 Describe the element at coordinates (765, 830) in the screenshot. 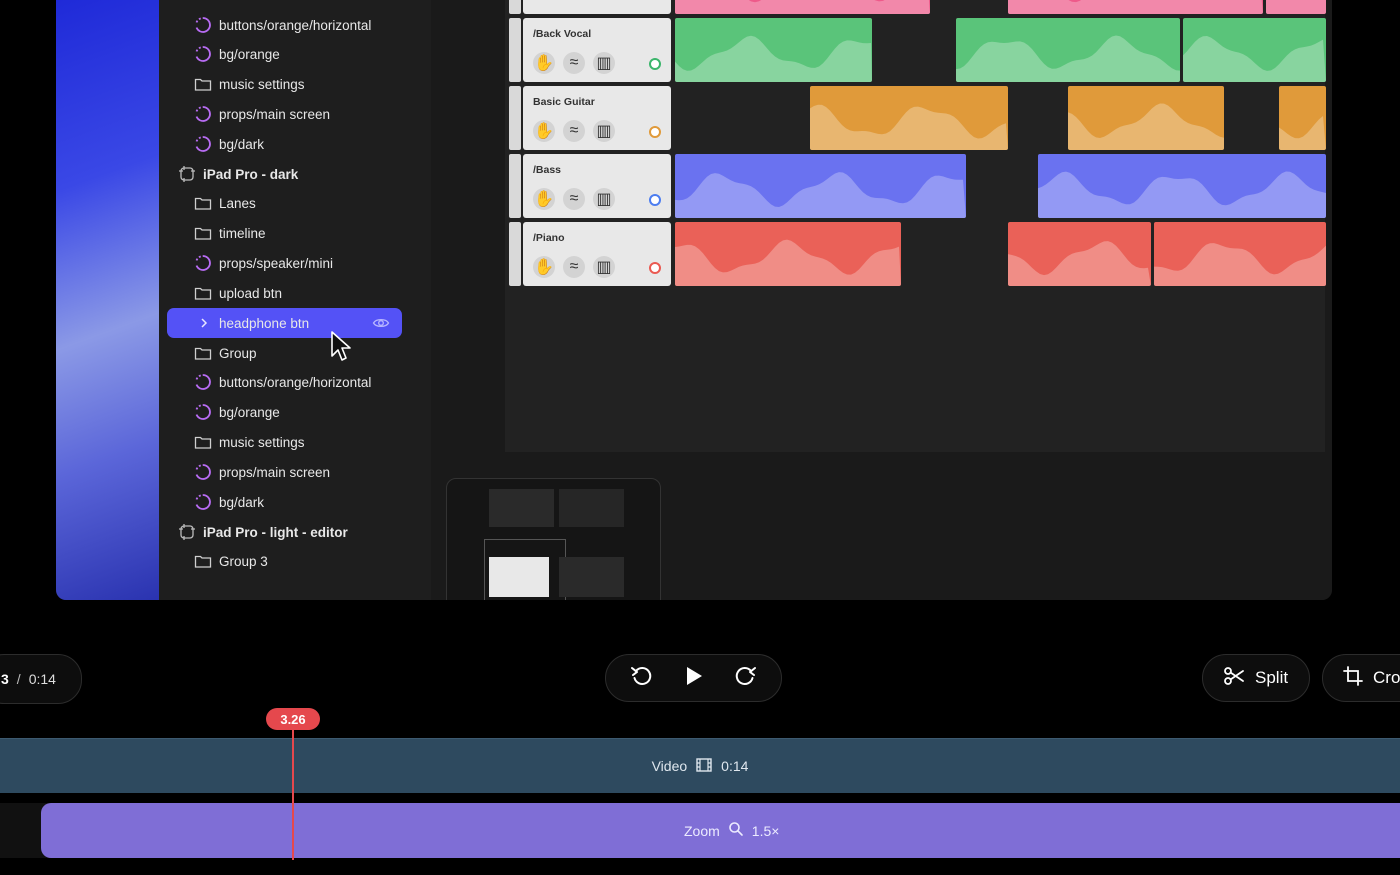

I see `zoom-value: 1.5×` at that location.